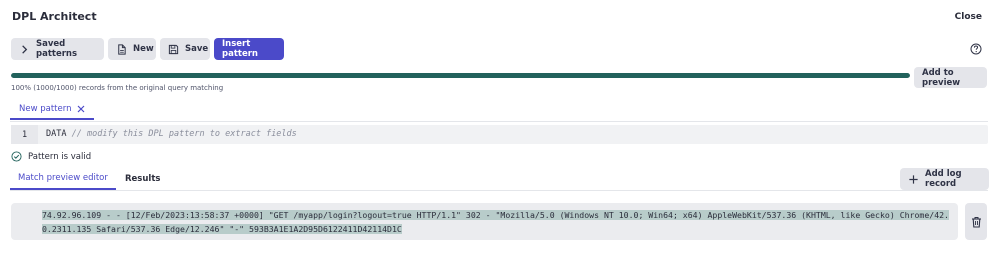 The image size is (1000, 258). What do you see at coordinates (63, 179) in the screenshot?
I see `tab-match-preview-editor: Match preview editor` at bounding box center [63, 179].